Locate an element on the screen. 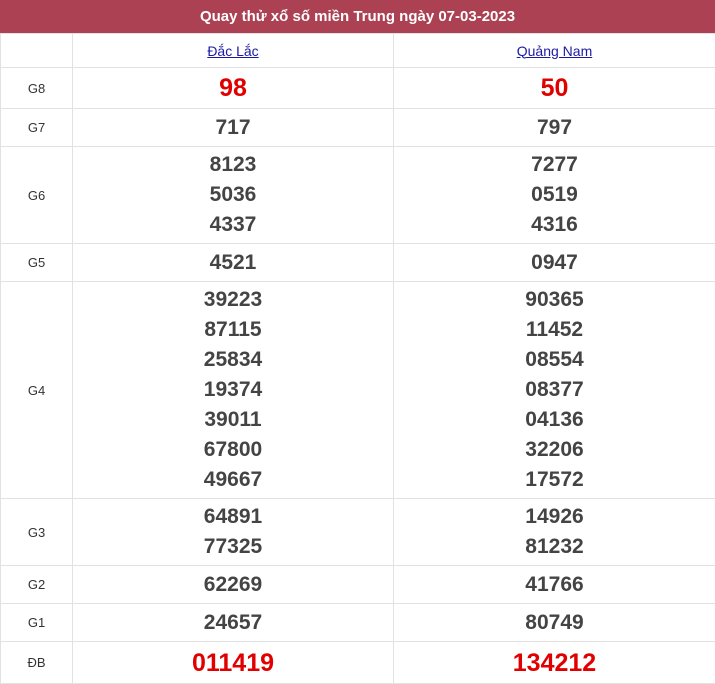 Image resolution: width=715 pixels, height=684 pixels. prize-number: 4337 is located at coordinates (233, 225).